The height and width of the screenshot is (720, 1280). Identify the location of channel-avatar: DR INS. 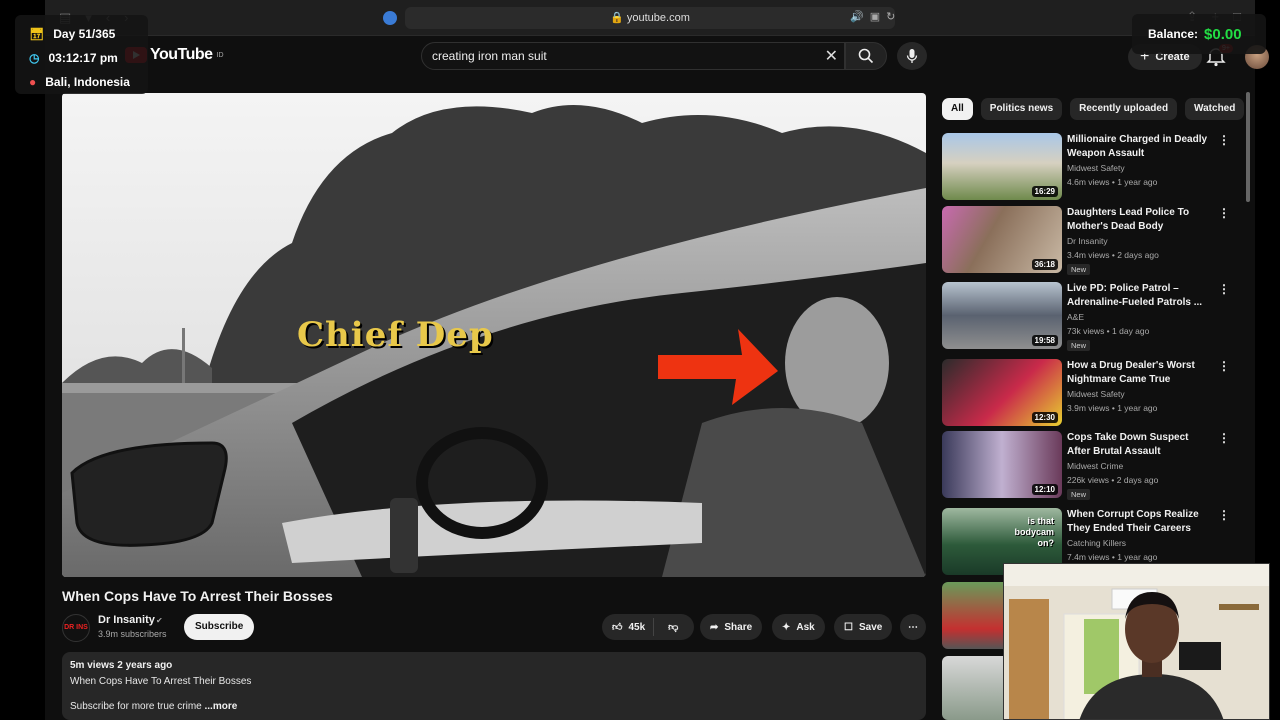
(76, 628).